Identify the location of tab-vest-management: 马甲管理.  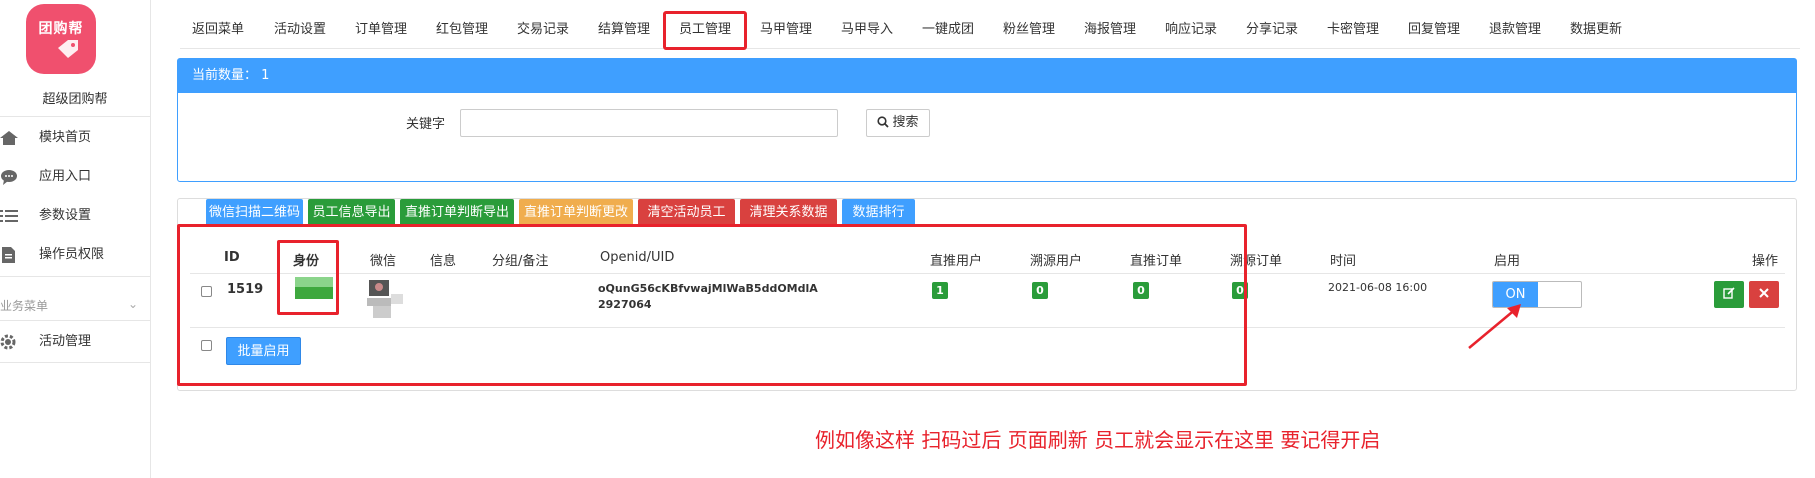
(786, 31).